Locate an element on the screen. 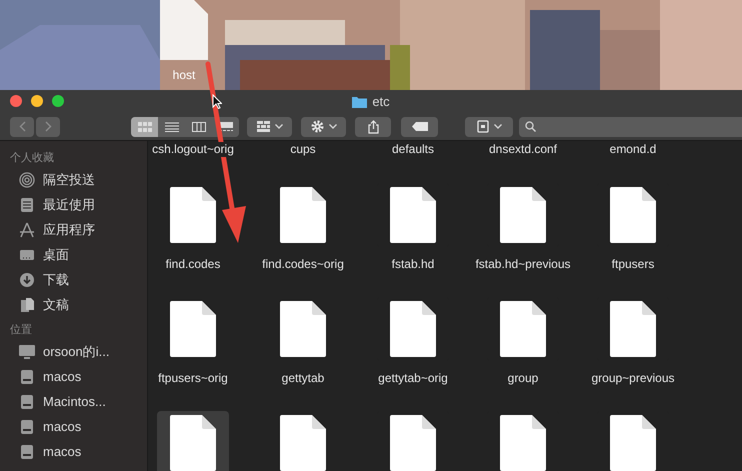 This screenshot has height=471, width=742. share-button is located at coordinates (373, 126).